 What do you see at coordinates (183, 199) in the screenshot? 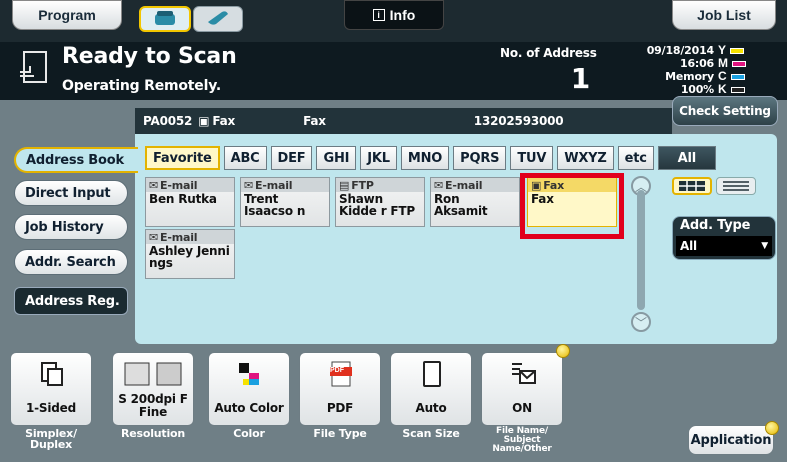
I see `card-name: Ben Rutka` at bounding box center [183, 199].